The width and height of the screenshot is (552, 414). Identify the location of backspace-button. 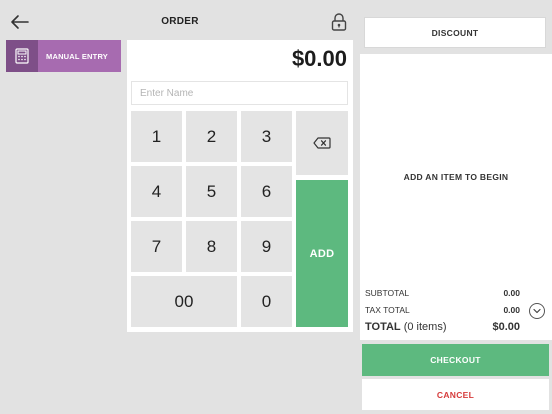
(322, 143).